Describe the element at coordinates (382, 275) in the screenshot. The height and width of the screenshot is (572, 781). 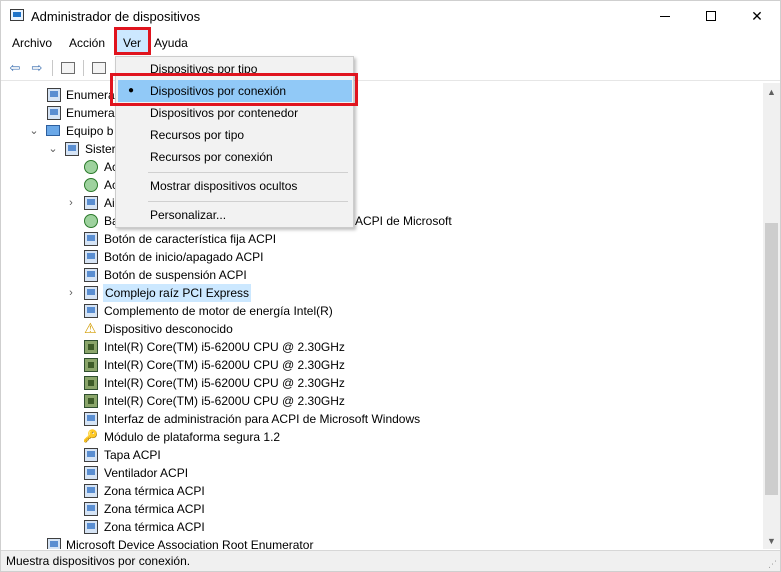
I see `tree-row: Botón de suspensión ACPI` at that location.